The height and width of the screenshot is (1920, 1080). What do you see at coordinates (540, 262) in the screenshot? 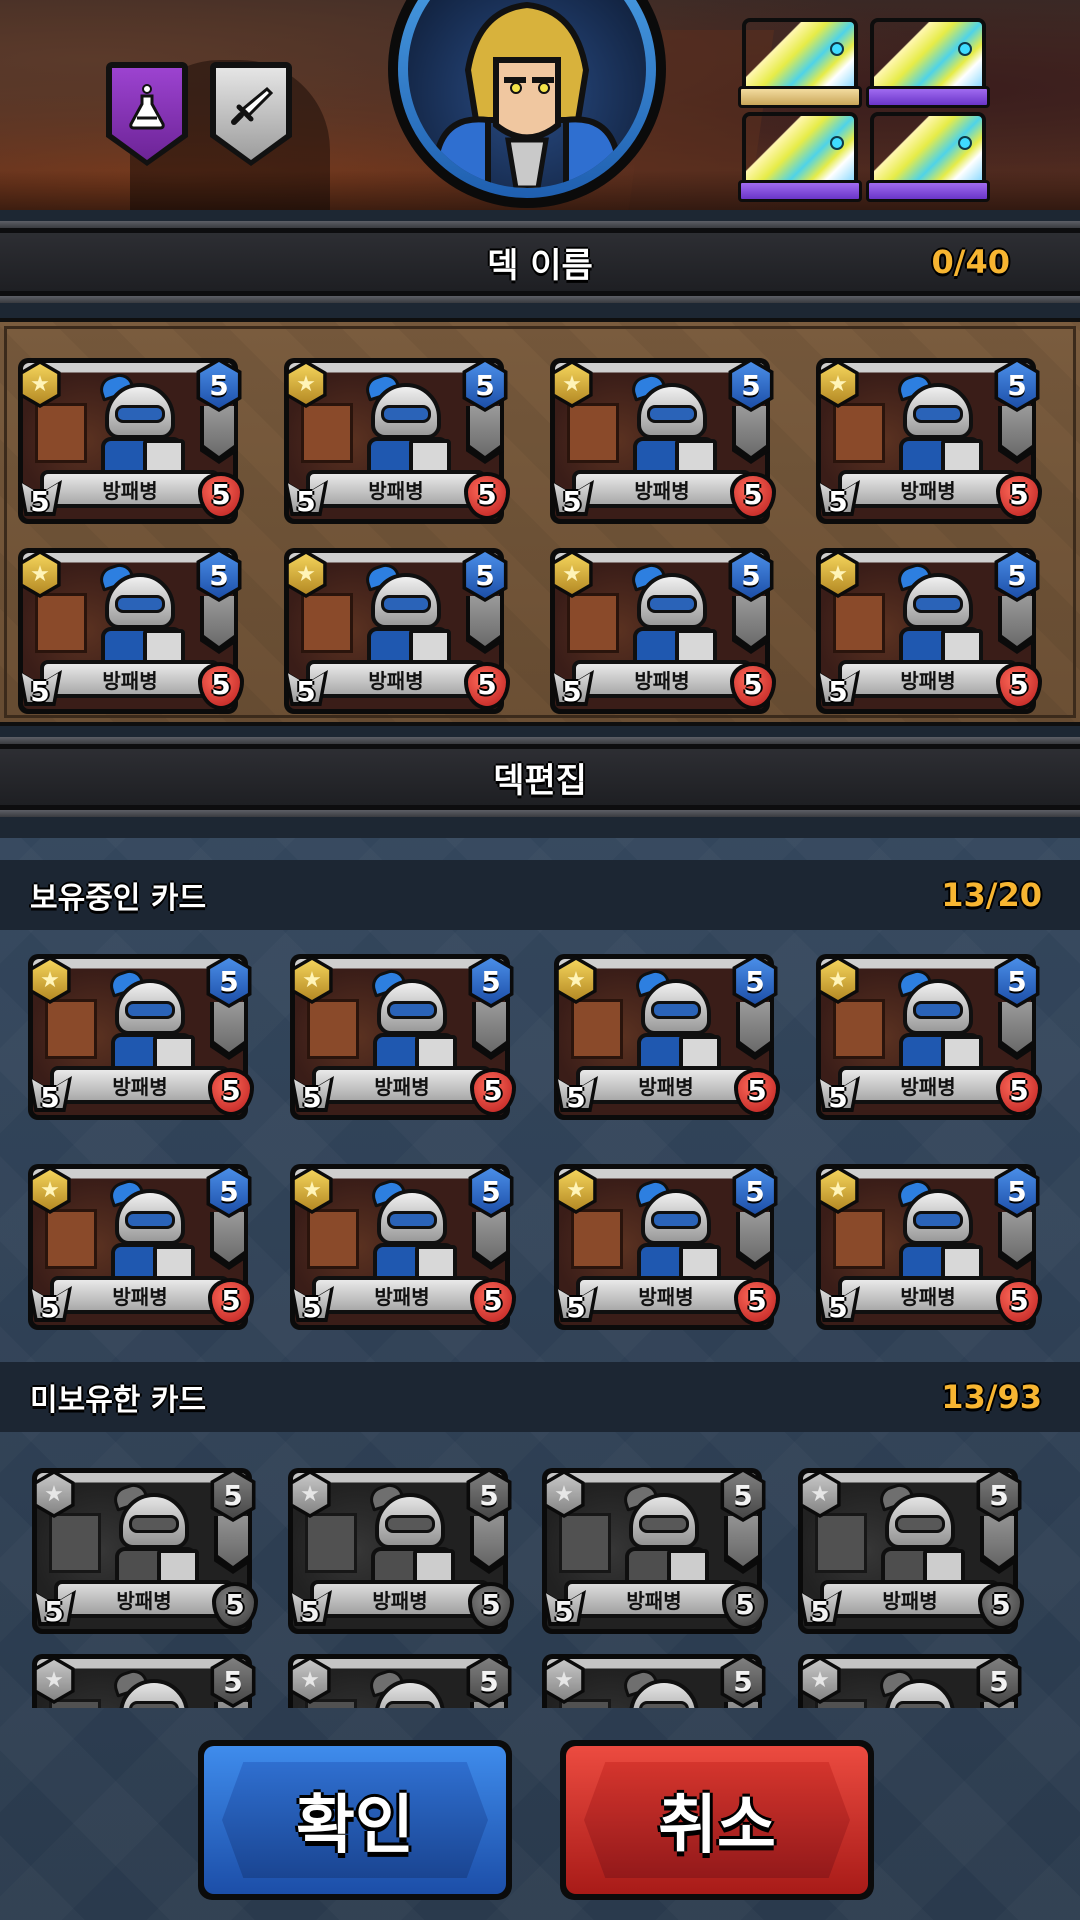
I see `deck-name-header: 덱 이름 0/40` at bounding box center [540, 262].